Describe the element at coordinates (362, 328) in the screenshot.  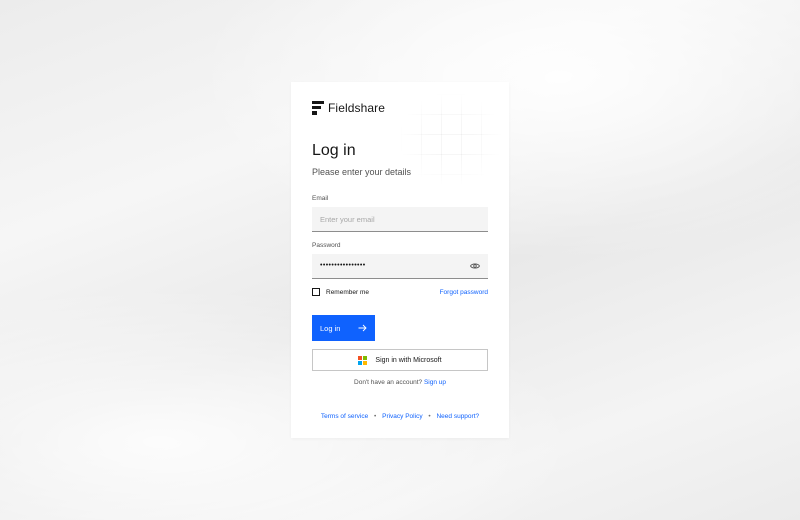
I see `arrow-right-icon` at that location.